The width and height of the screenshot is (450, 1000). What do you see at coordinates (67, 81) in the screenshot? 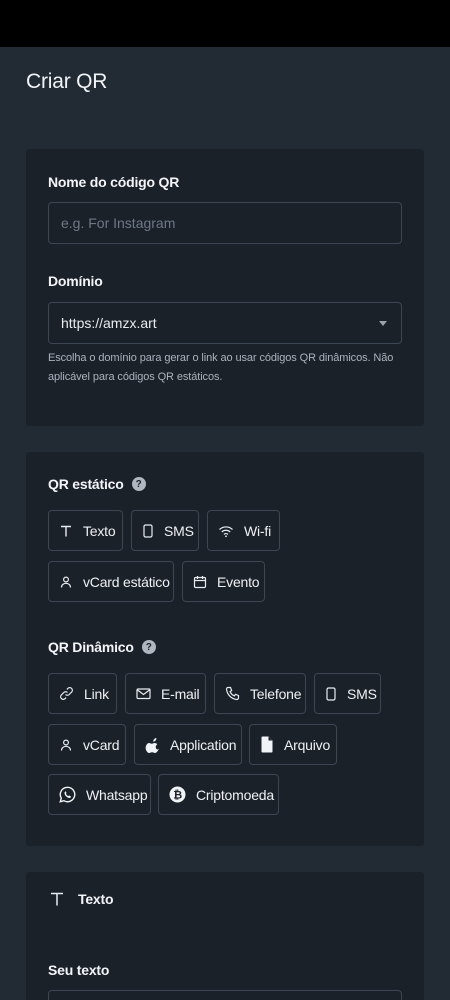
I see `page-title: Criar QR` at bounding box center [67, 81].